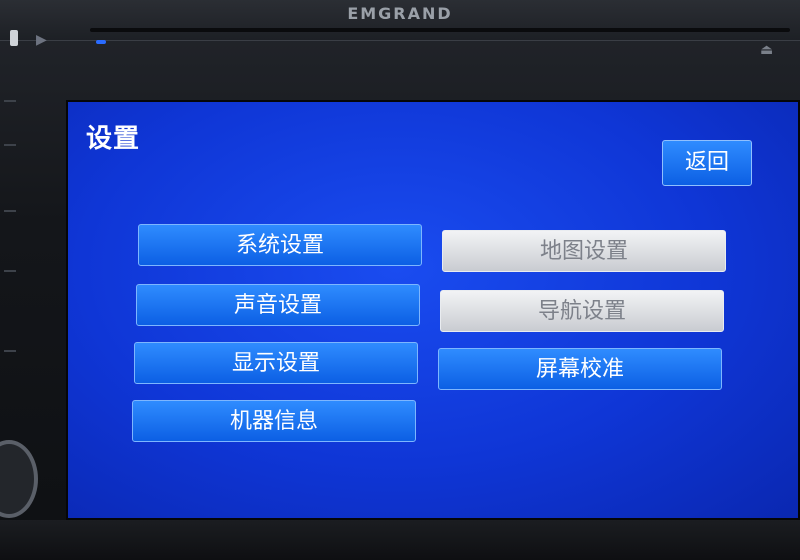 This screenshot has height=560, width=800. I want to click on map-settings-button: 地图设置, so click(584, 251).